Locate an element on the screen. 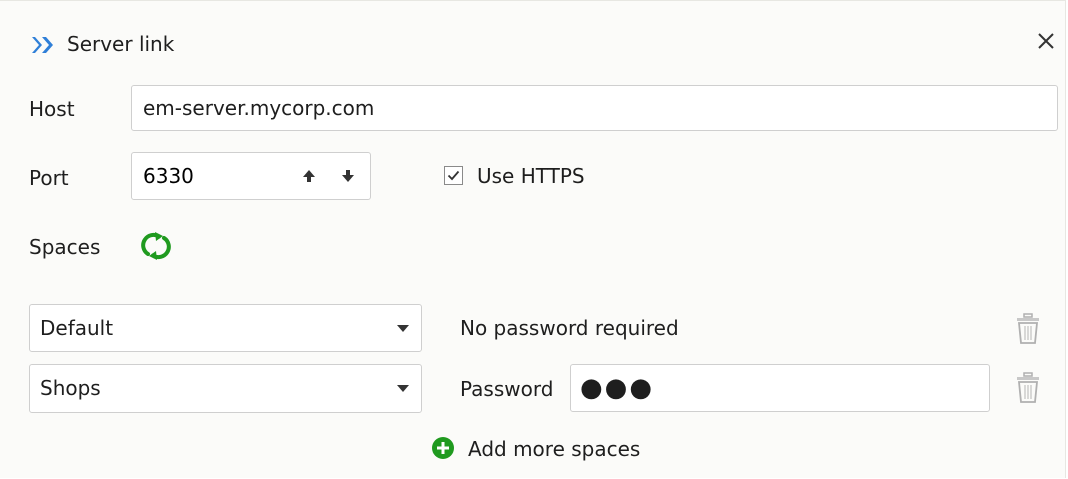  use-https-label: Use HTTPS is located at coordinates (531, 176).